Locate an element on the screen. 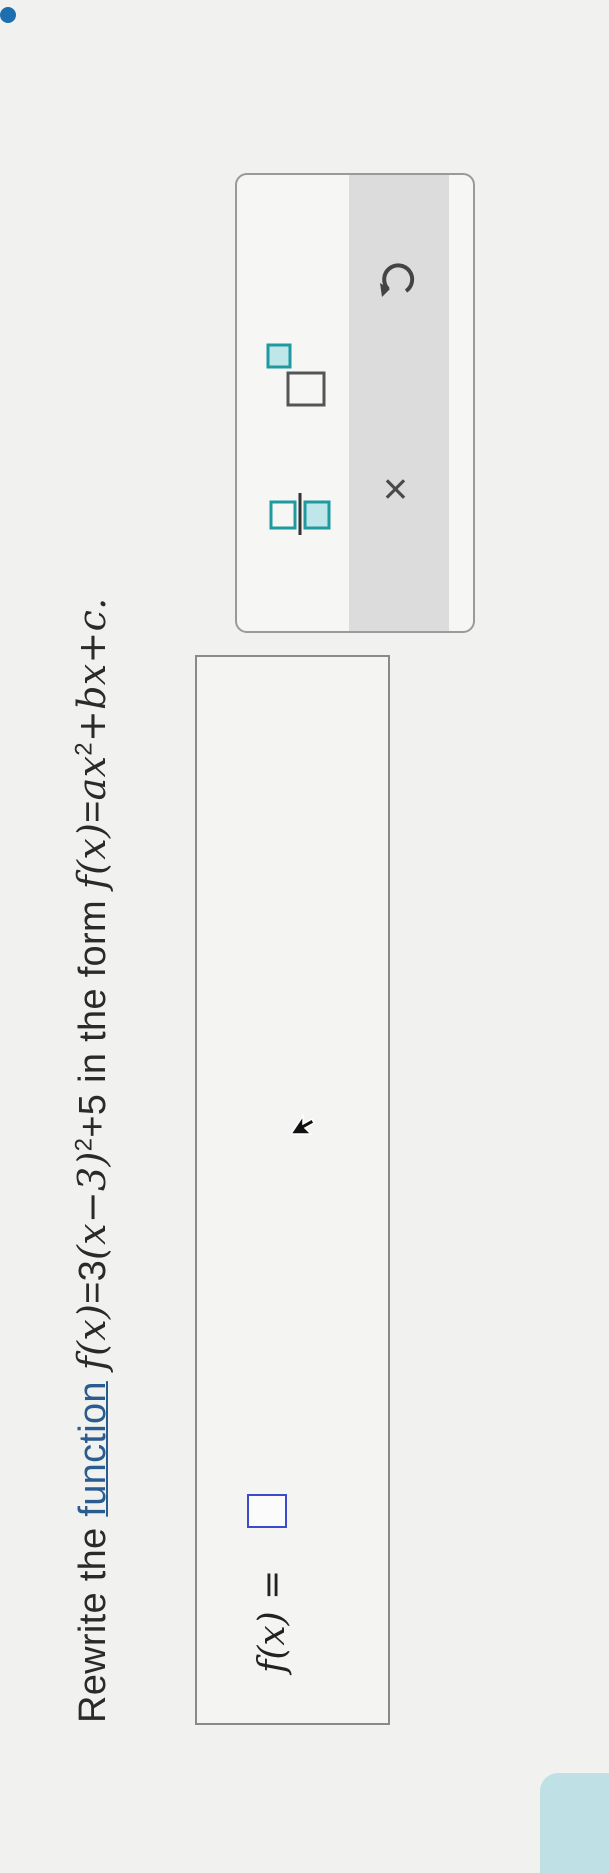  superscript-icon is located at coordinates (296, 375).